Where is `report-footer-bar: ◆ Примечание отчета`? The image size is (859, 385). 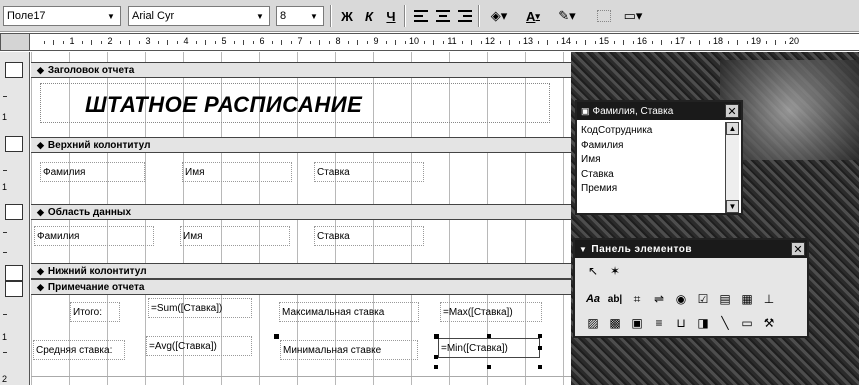
report-footer-bar: ◆ Примечание отчета is located at coordinates (301, 287).